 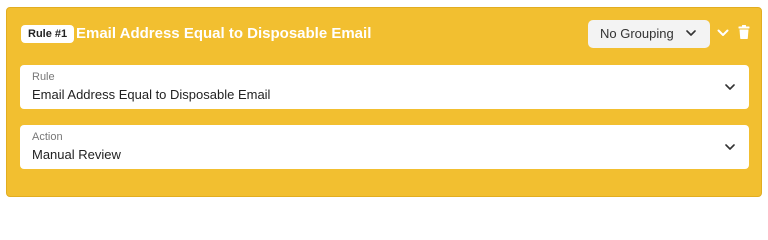 I want to click on rule-title: Email Address Equal to Disposable Email, so click(x=224, y=33).